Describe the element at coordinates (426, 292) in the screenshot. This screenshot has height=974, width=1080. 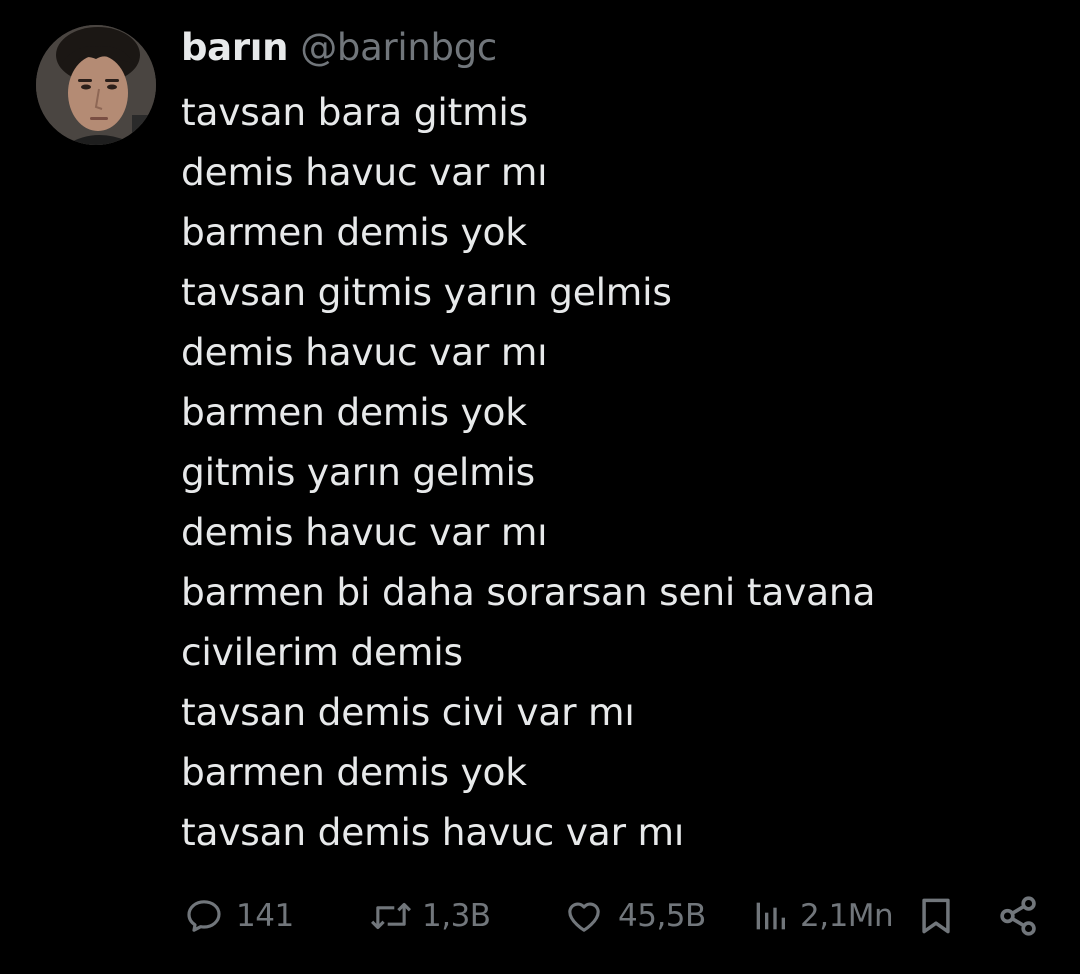
I see `tweet-line: tavsan gitmis yarın gelmis` at that location.